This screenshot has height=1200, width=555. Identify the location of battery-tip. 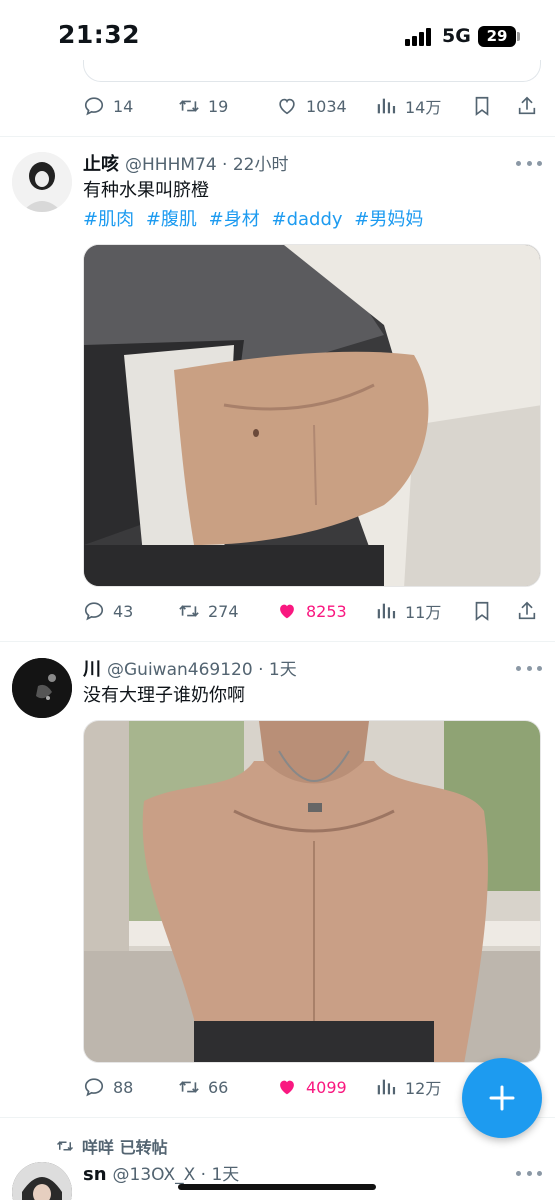
(518, 36).